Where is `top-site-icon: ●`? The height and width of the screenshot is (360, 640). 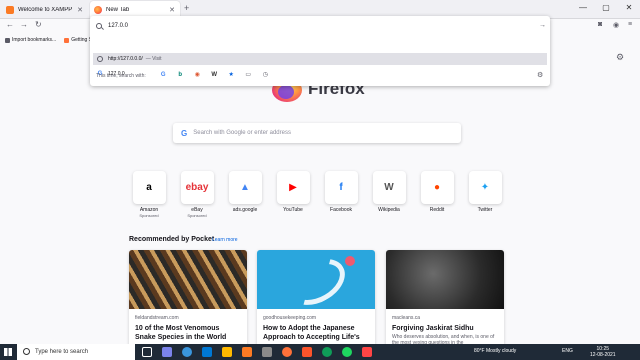 top-site-icon: ● is located at coordinates (437, 187).